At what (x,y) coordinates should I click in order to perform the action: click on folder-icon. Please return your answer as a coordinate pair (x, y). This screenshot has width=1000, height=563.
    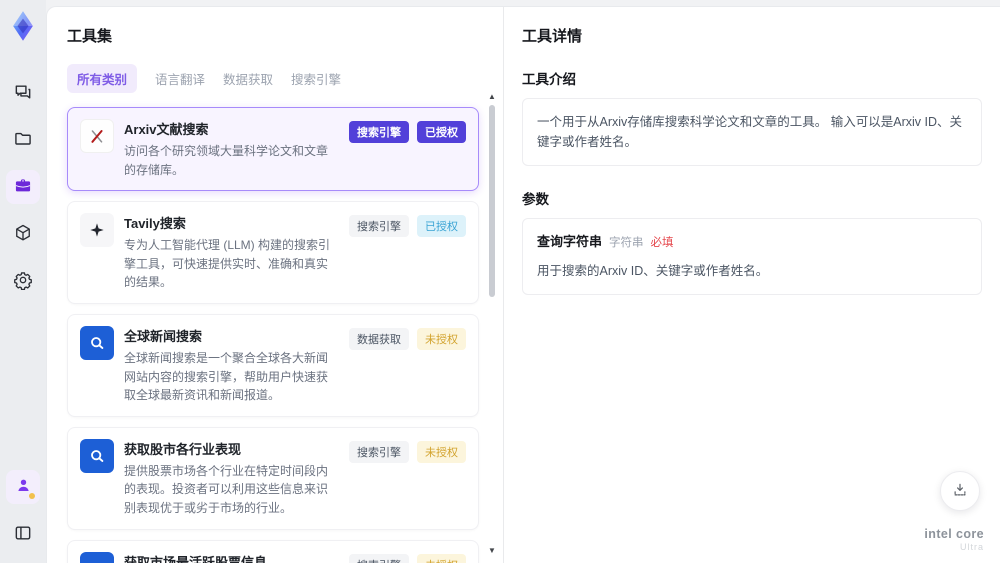
    Looking at the image, I should click on (23, 140).